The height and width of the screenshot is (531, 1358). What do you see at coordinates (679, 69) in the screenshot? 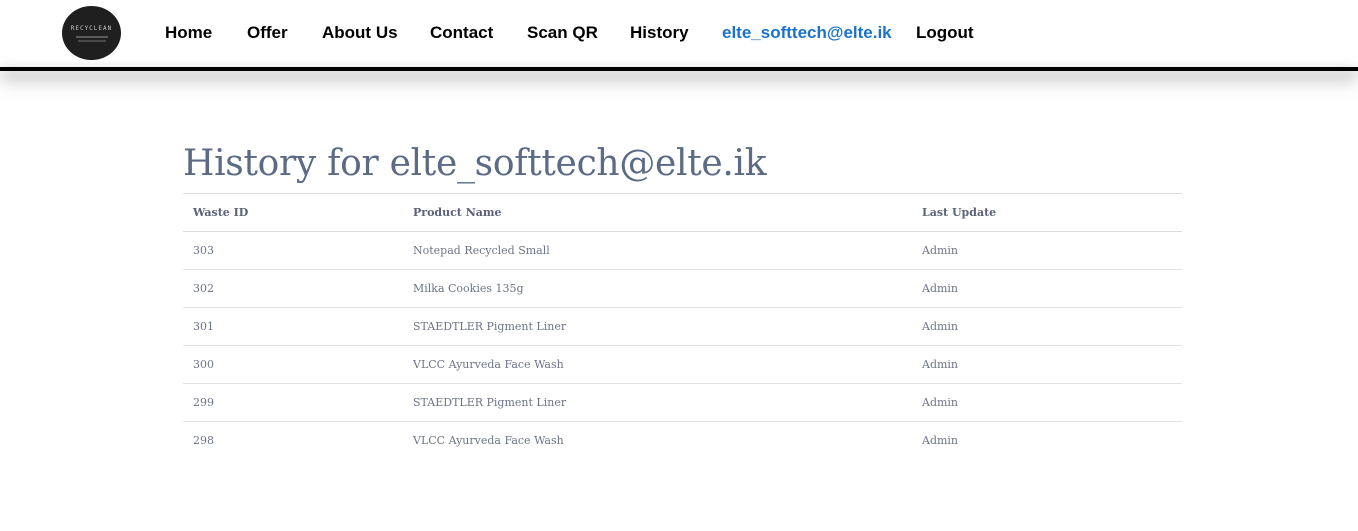
I see `navbar-bottom-border` at bounding box center [679, 69].